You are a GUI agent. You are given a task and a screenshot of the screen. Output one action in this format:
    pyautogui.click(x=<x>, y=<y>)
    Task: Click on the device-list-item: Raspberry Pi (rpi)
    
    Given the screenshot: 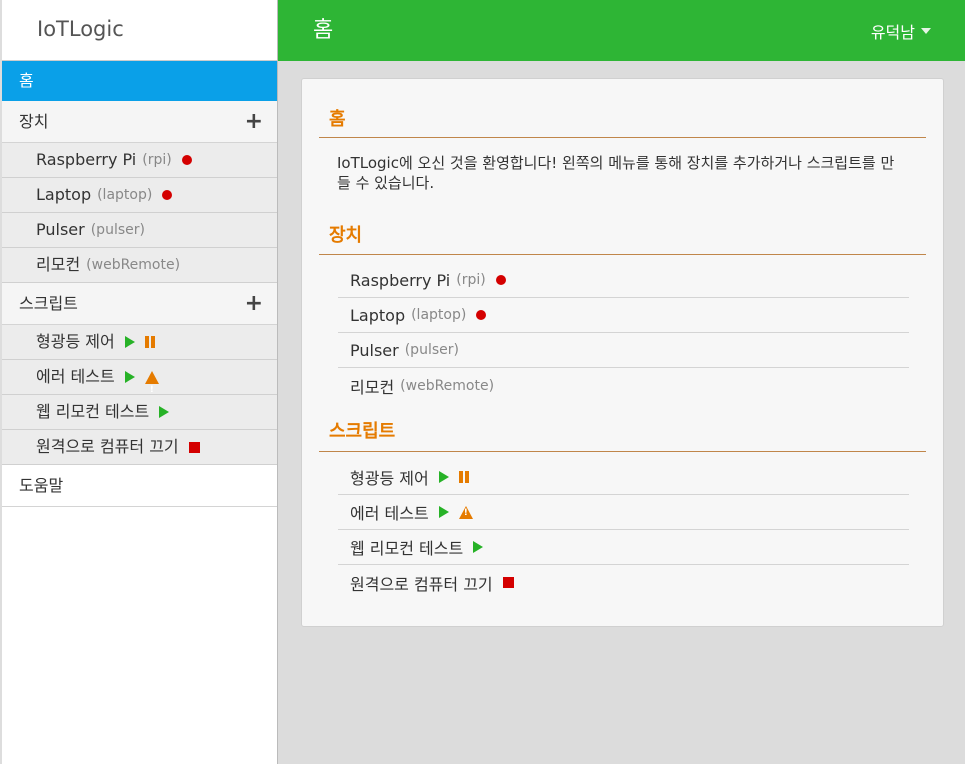 What is the action you would take?
    pyautogui.click(x=623, y=280)
    